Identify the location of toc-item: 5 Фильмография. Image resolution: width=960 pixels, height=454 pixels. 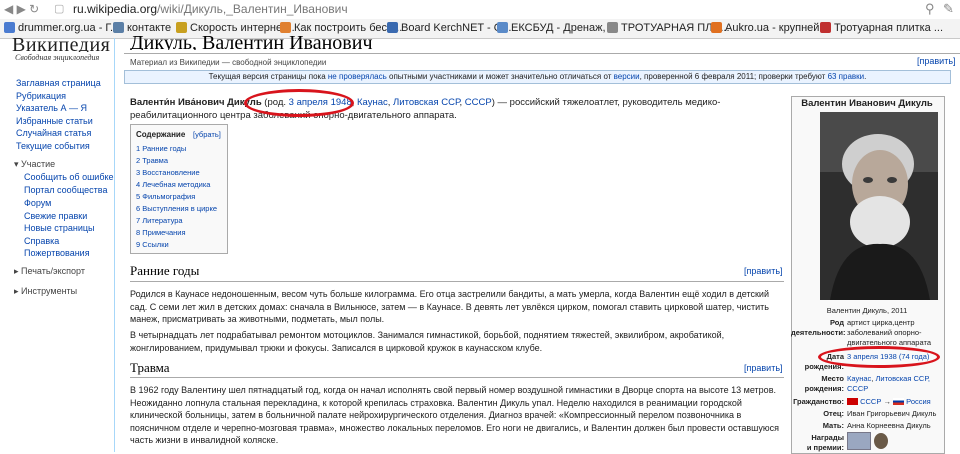
(165, 196).